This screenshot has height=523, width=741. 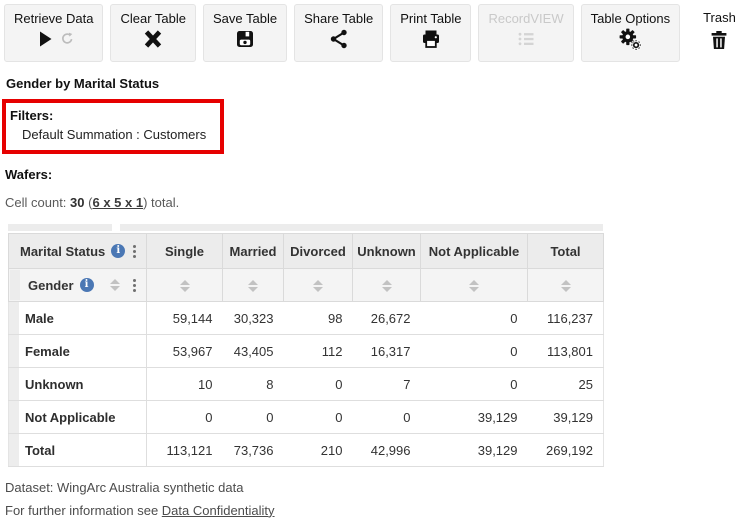 I want to click on column-header-unknown: Unknown, so click(x=386, y=251).